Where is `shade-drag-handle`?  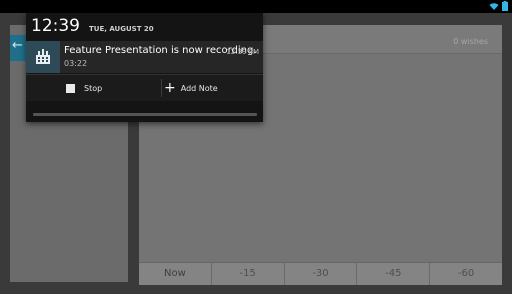
shade-drag-handle is located at coordinates (145, 114).